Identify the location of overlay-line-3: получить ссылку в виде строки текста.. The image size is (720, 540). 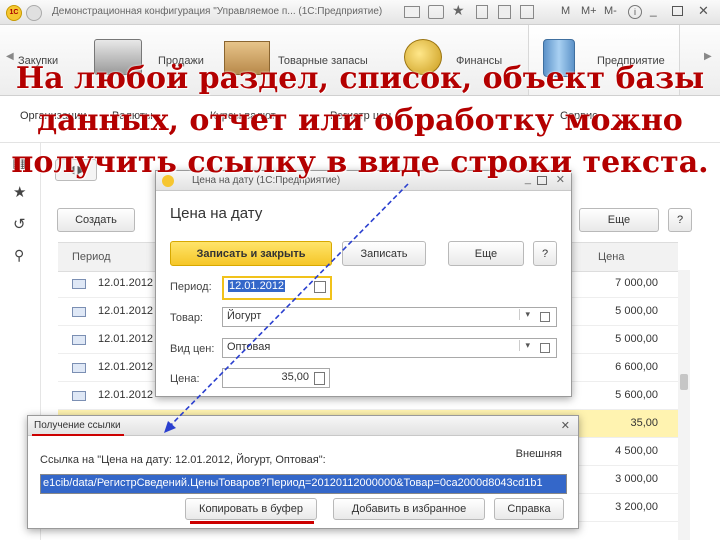
(360, 162).